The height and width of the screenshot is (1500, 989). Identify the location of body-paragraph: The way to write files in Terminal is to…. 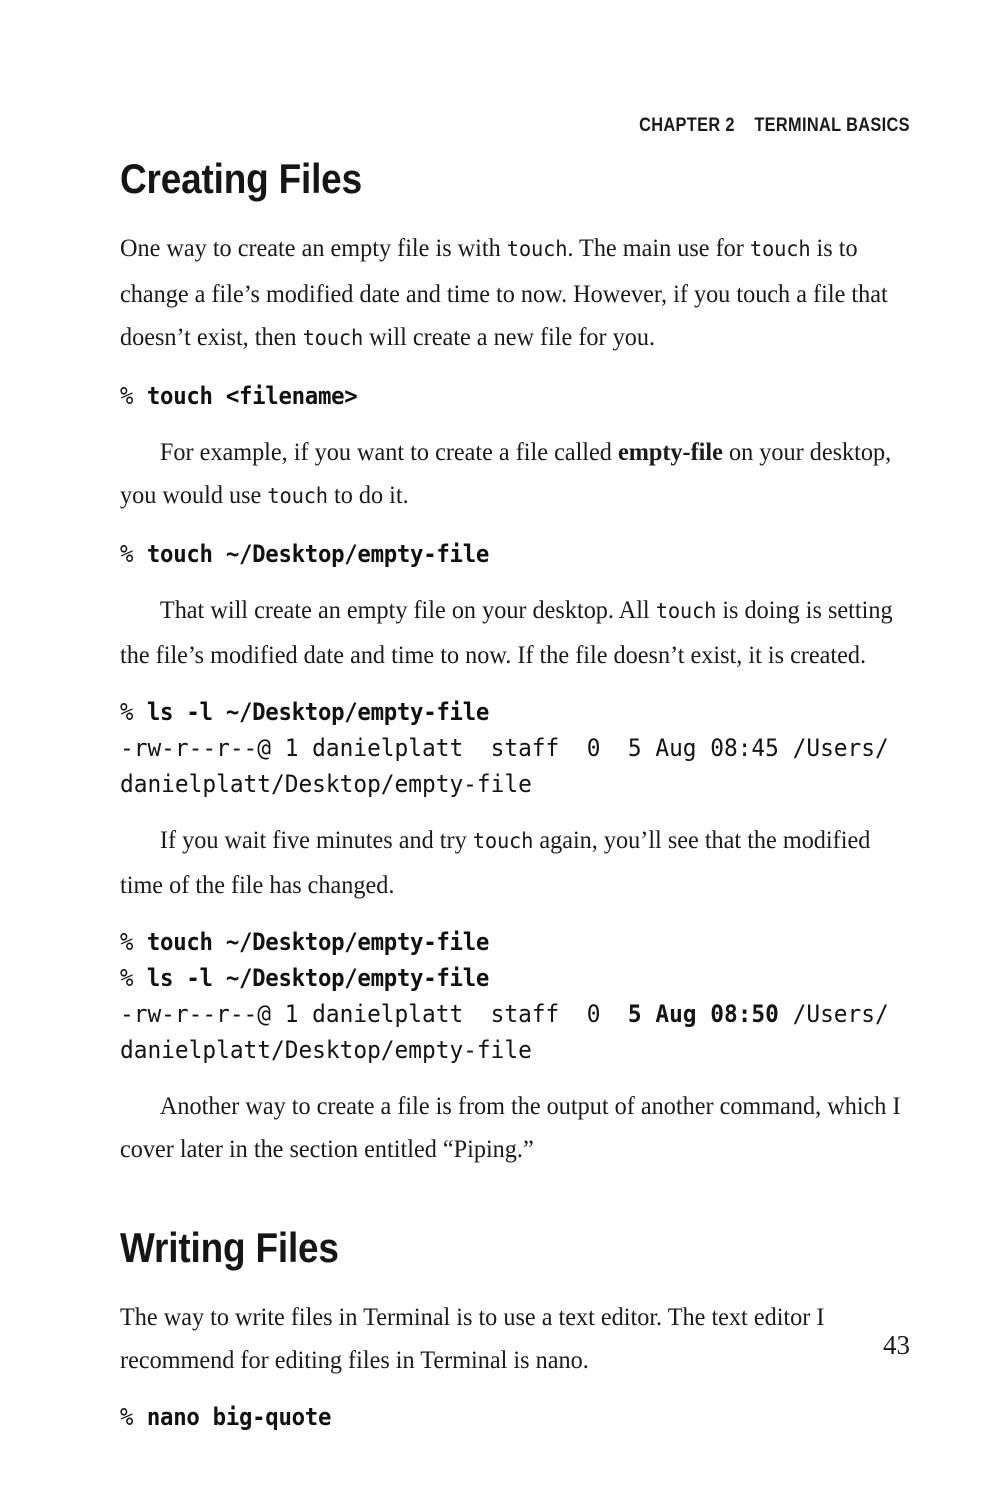
(515, 1338).